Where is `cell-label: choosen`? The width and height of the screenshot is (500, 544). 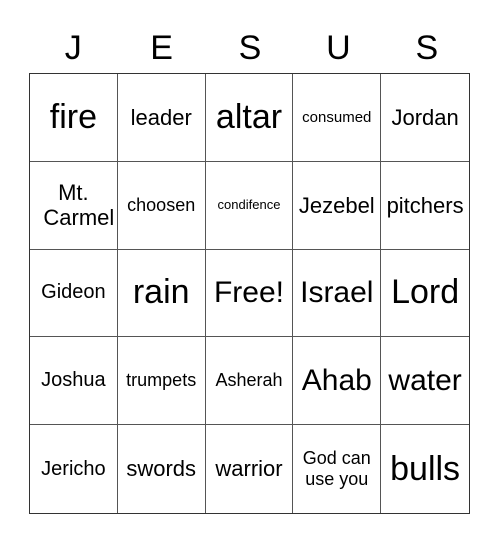
cell-label: choosen is located at coordinates (161, 204).